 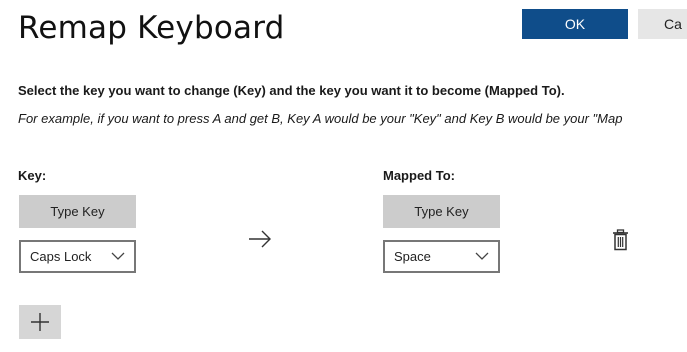 What do you see at coordinates (32, 175) in the screenshot?
I see `key-label: Key:` at bounding box center [32, 175].